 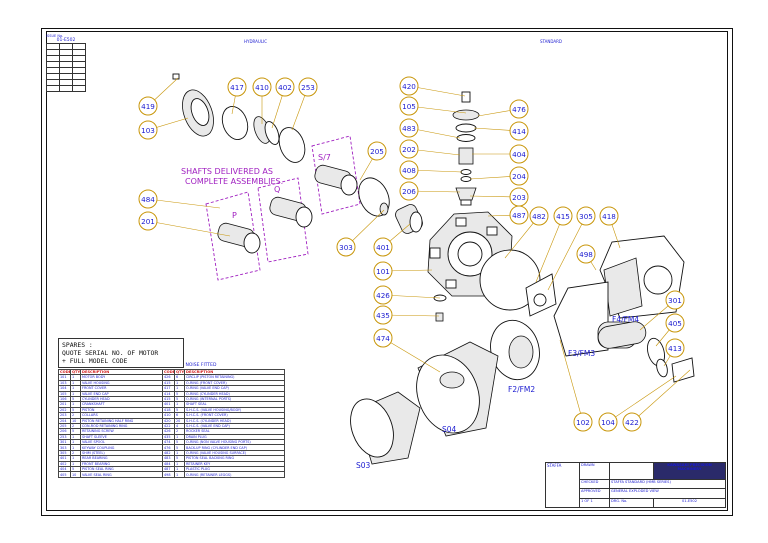 I want to click on callout-number: 202, so click(x=409, y=149).